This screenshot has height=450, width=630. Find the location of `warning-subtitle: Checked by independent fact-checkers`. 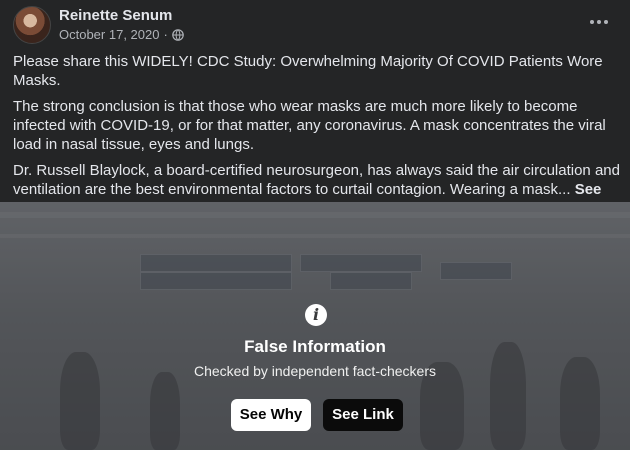

warning-subtitle: Checked by independent fact-checkers is located at coordinates (315, 371).